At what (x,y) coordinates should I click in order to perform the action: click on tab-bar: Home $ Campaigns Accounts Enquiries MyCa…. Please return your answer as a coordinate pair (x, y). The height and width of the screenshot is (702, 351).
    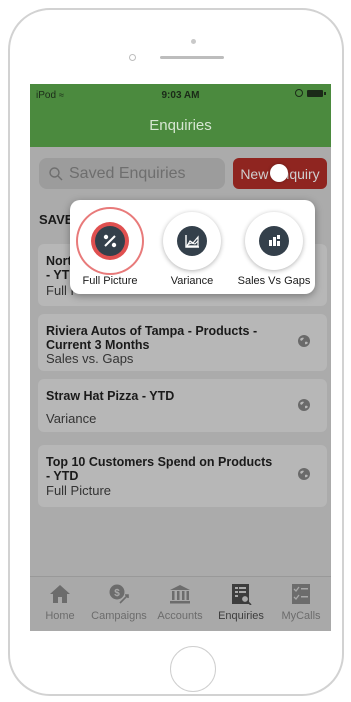
    Looking at the image, I should click on (180, 603).